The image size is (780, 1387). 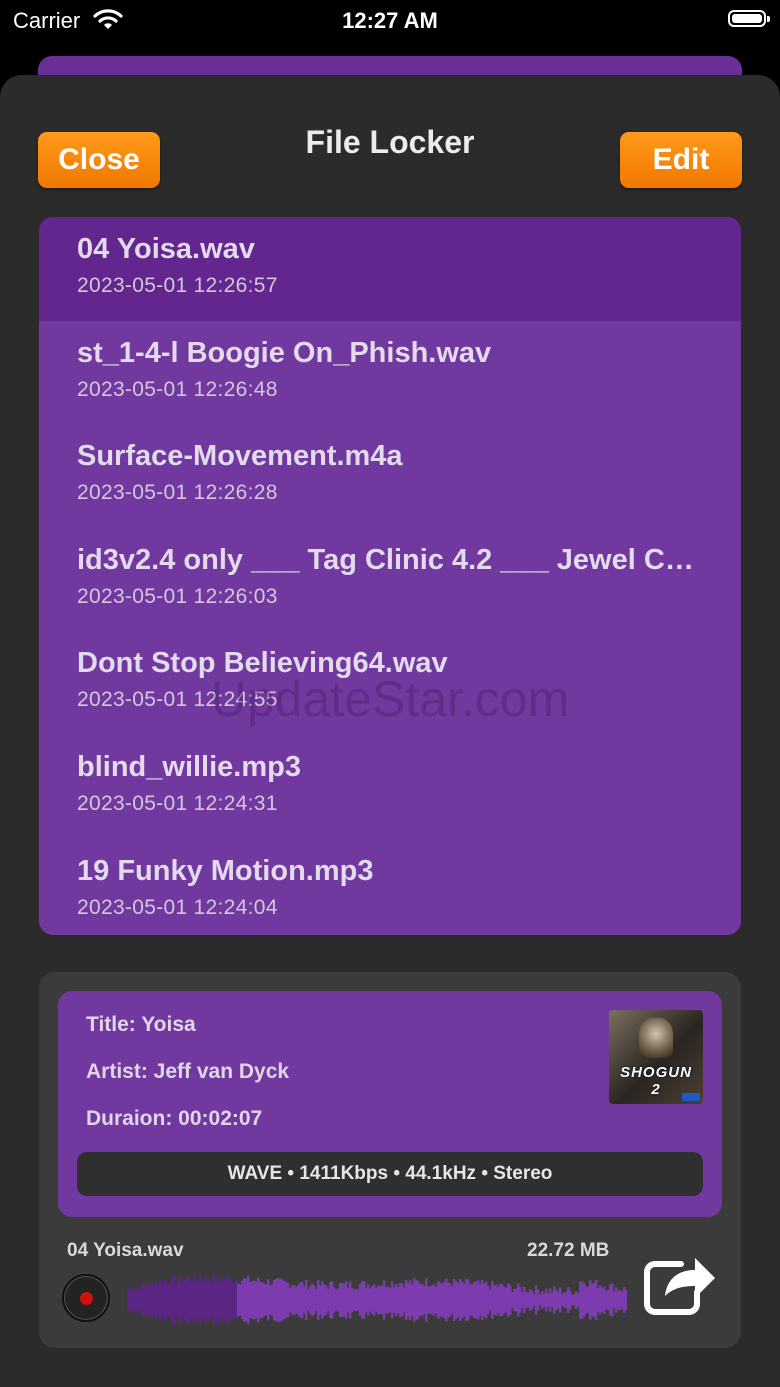 I want to click on file-list-item: 04 Yoisa.wav 2023-05-01 12:26:57, so click(x=390, y=269).